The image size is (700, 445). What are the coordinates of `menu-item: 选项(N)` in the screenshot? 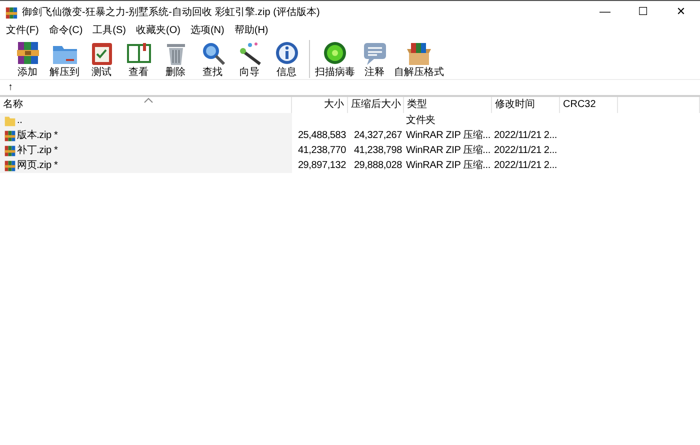 It's located at (208, 31).